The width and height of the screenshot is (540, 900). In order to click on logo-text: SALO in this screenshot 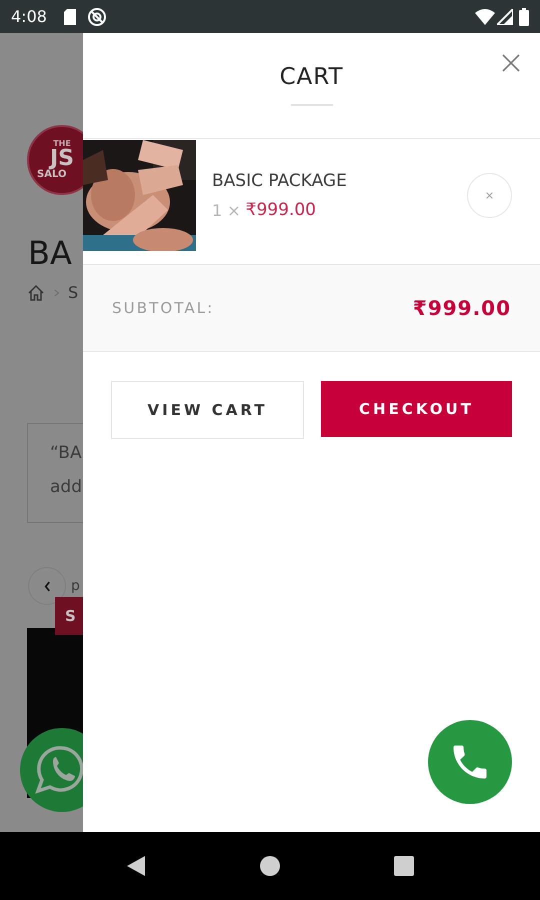, I will do `click(51, 175)`.